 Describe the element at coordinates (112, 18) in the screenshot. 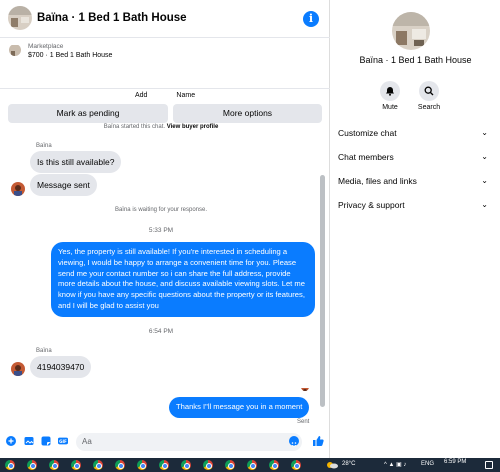

I see `chat-title: Baïna · 1 Bed 1 Bath House` at that location.